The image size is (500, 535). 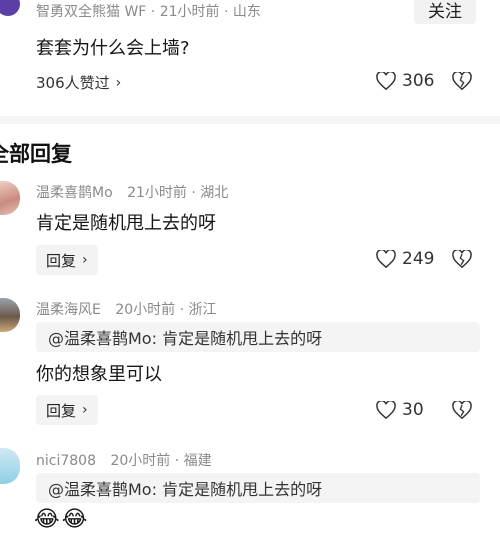 I want to click on top-comment-avatar, so click(x=10, y=8).